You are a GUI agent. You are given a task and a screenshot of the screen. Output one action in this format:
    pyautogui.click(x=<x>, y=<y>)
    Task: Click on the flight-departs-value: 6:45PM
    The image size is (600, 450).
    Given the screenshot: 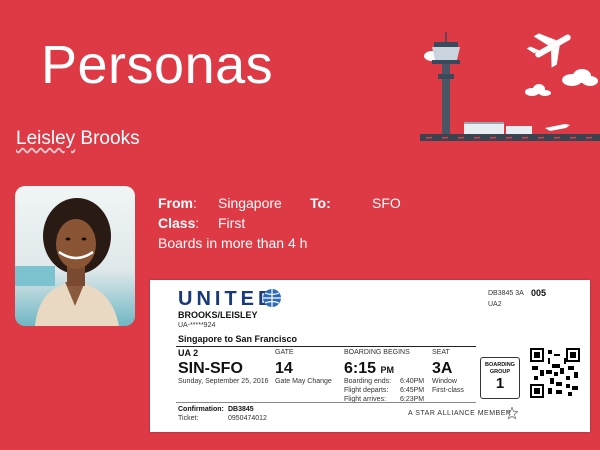 What is the action you would take?
    pyautogui.click(x=412, y=390)
    